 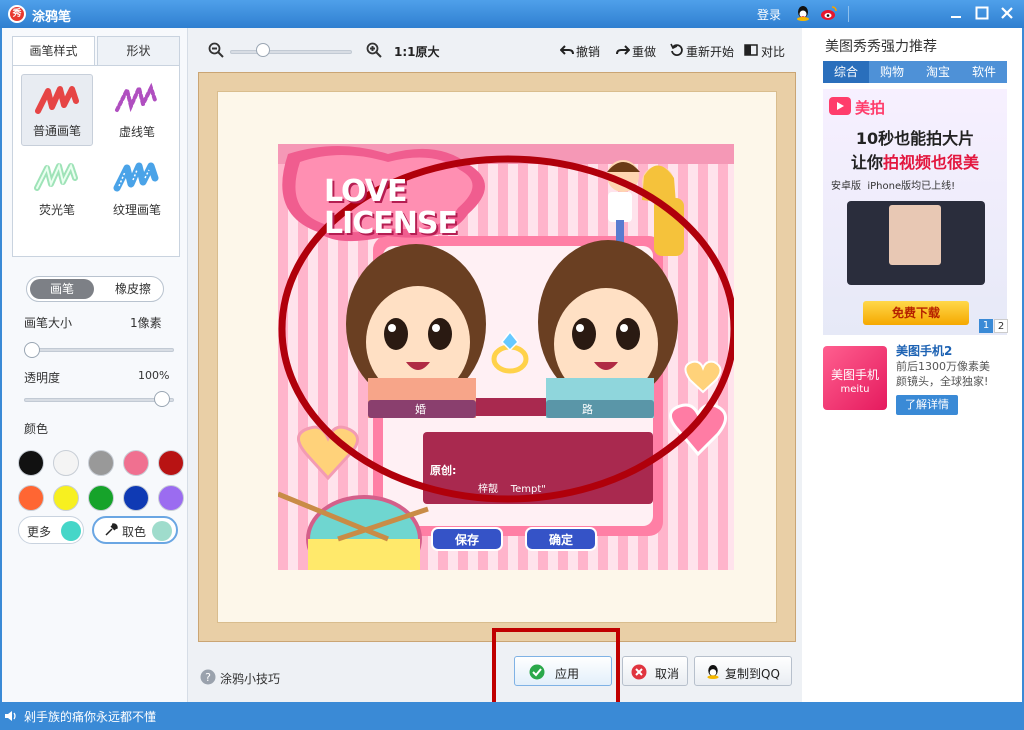 I want to click on dashed-brush-icon, so click(x=136, y=97).